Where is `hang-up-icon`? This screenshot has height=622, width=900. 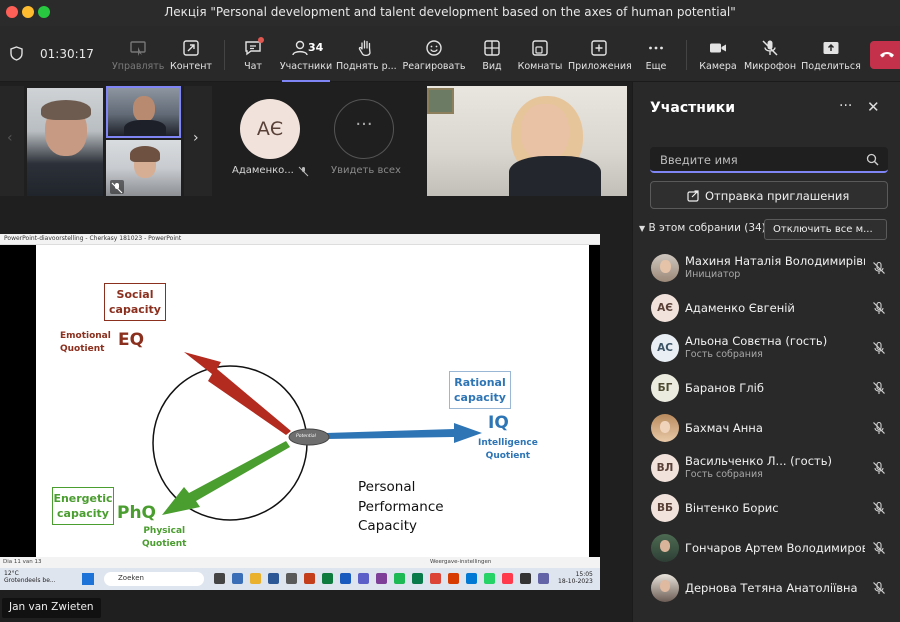
hang-up-icon is located at coordinates (887, 55).